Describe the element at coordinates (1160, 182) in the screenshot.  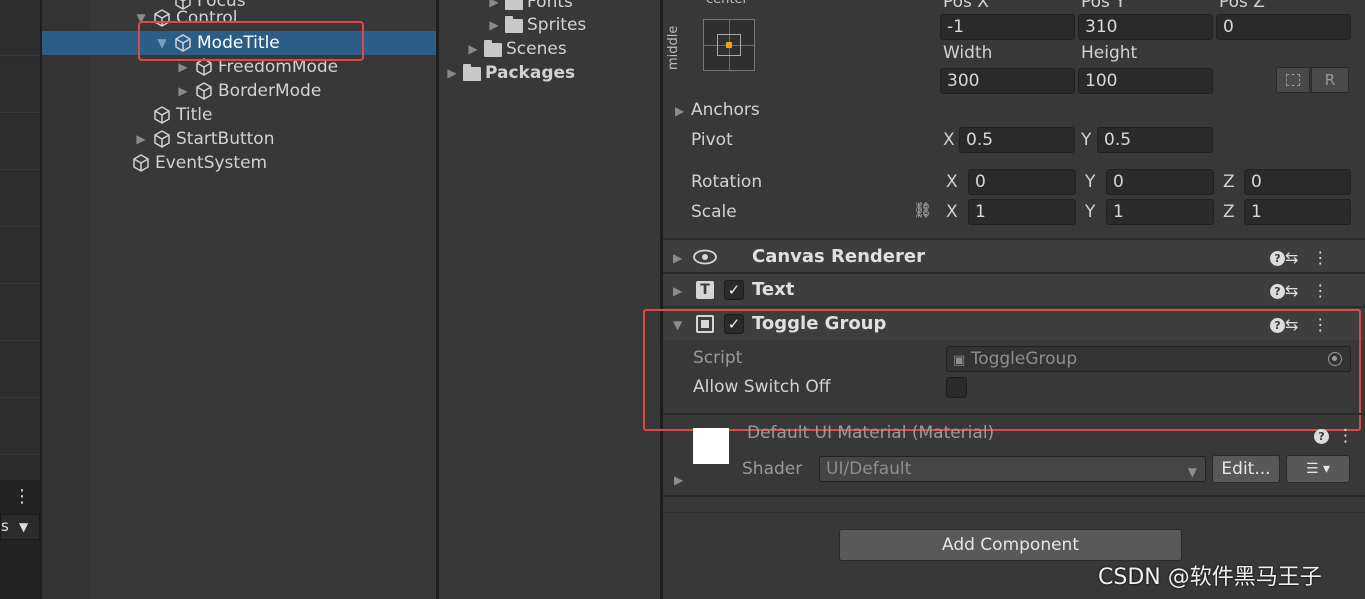
I see `rotation-y-field: 0` at that location.